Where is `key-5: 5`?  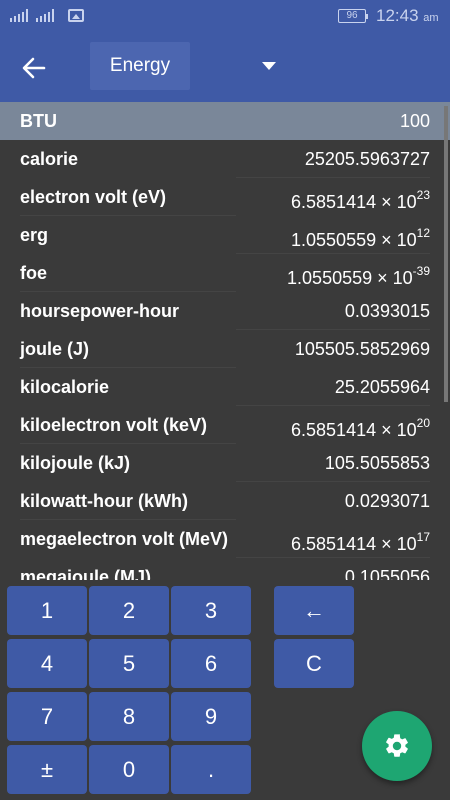
key-5: 5 is located at coordinates (129, 663).